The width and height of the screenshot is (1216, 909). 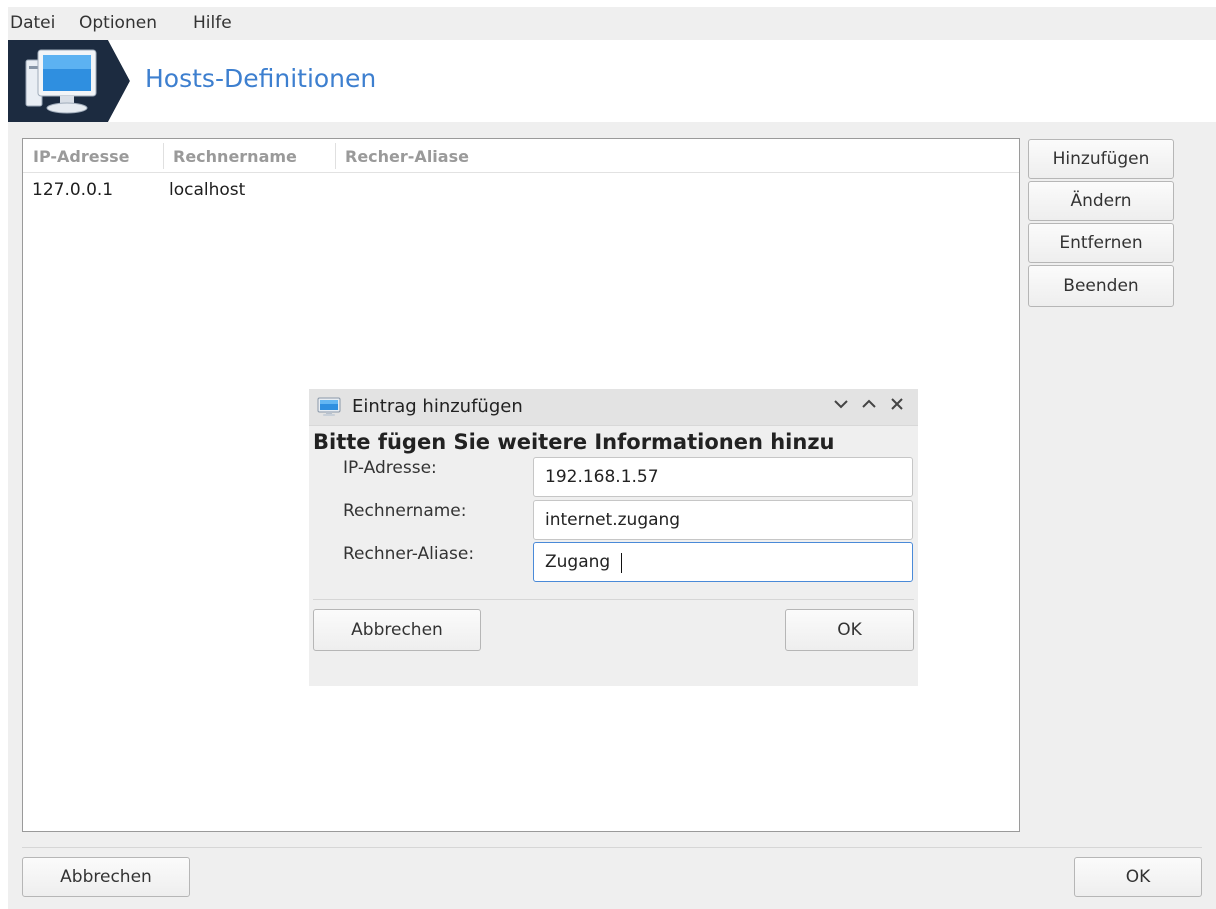 What do you see at coordinates (390, 468) in the screenshot?
I see `ip-label: IP-Adresse:` at bounding box center [390, 468].